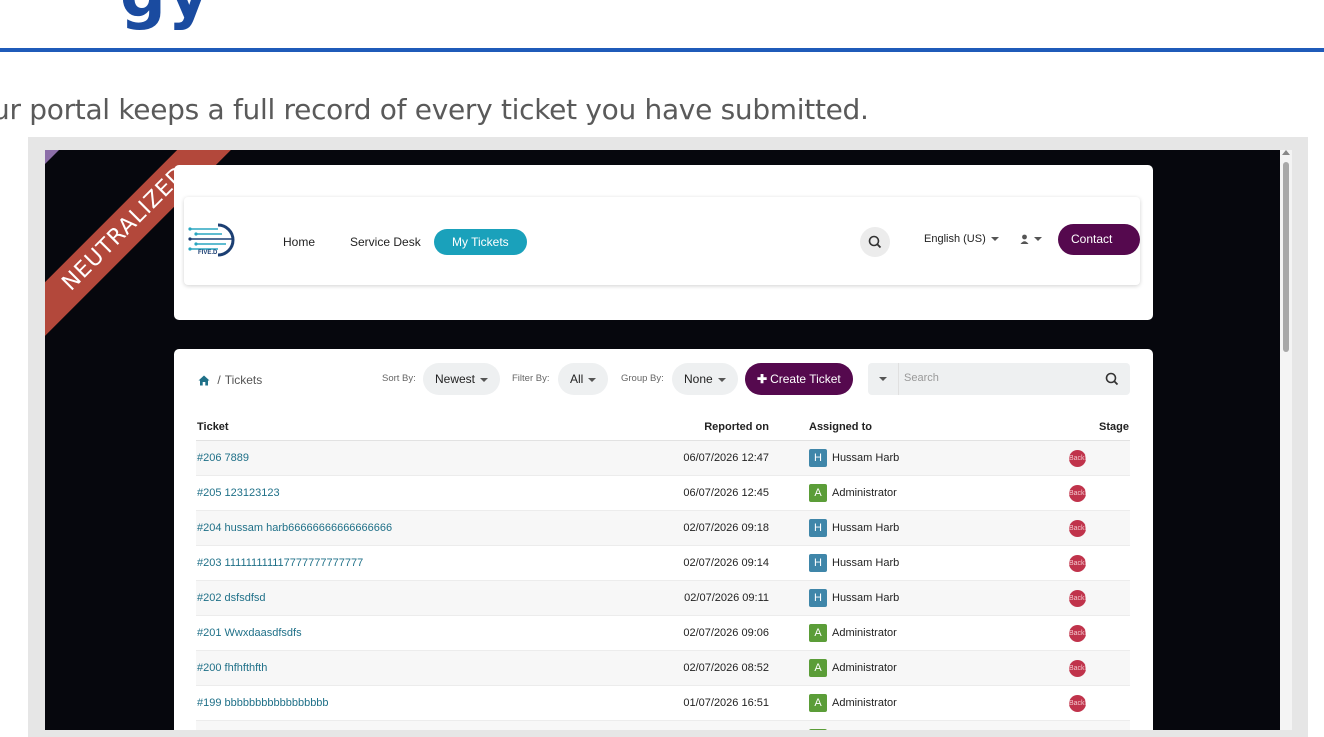  Describe the element at coordinates (799, 379) in the screenshot. I see `create-ticket-button: ✚ Create Ticket` at that location.